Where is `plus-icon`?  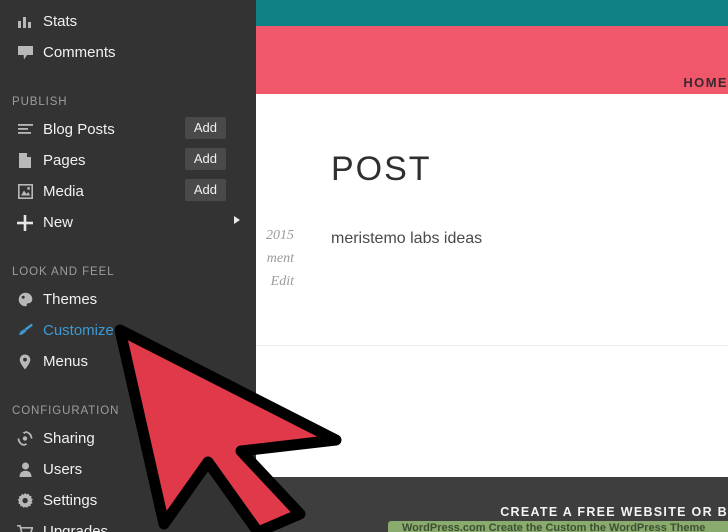 plus-icon is located at coordinates (25, 222).